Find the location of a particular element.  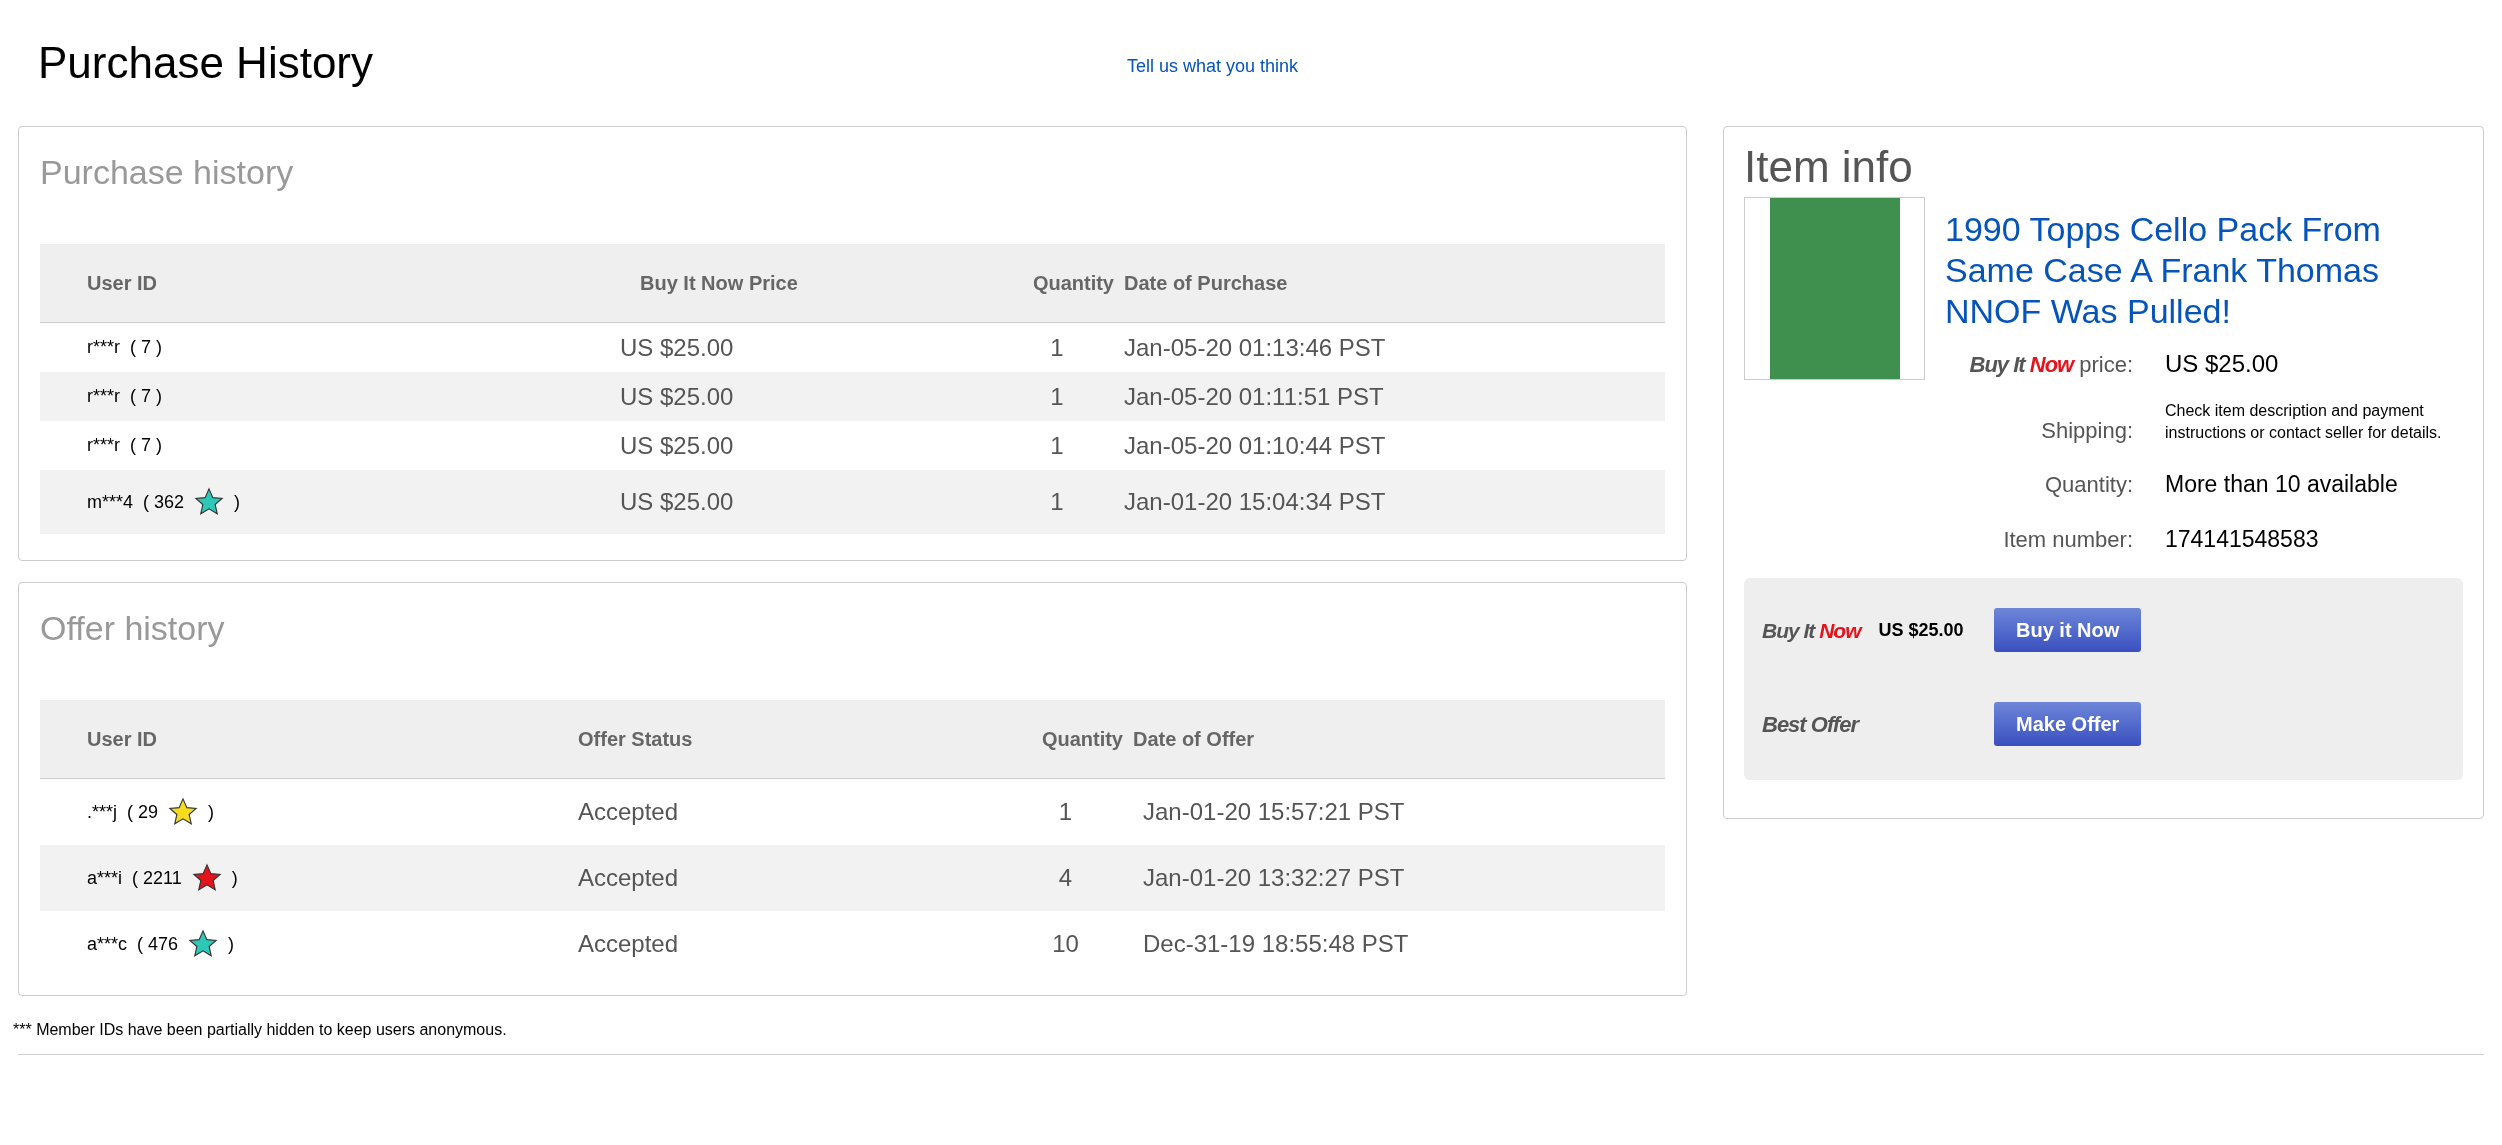

table-cell: 4 is located at coordinates (1065, 877).